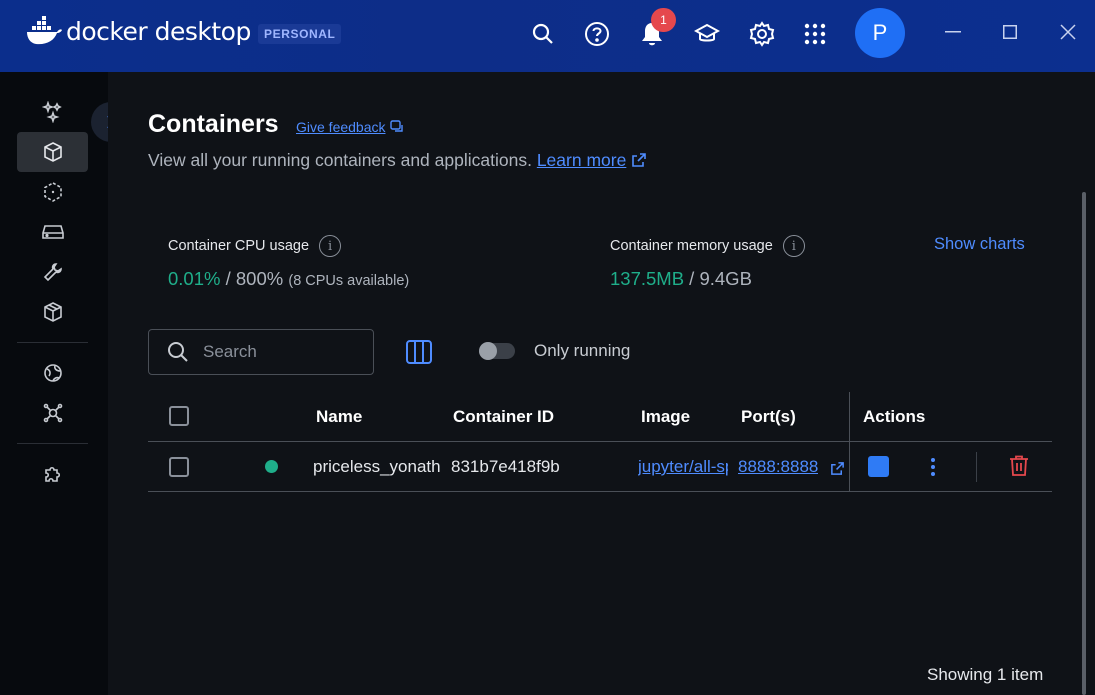  What do you see at coordinates (979, 244) in the screenshot?
I see `show-charts-button: Show charts` at bounding box center [979, 244].